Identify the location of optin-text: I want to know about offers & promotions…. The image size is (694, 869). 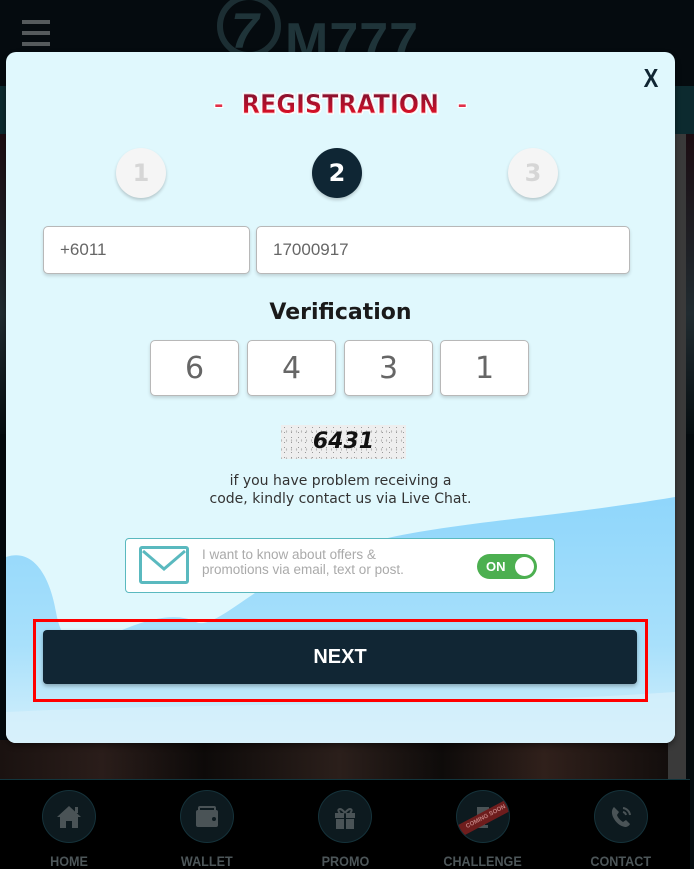
(327, 562).